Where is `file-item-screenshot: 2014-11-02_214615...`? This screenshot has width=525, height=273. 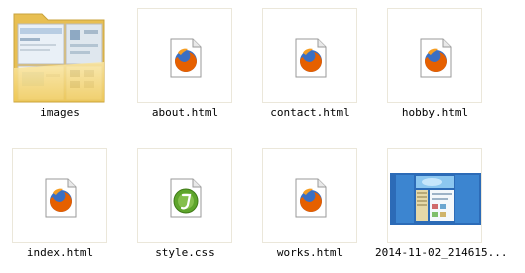 file-item-screenshot: 2014-11-02_214615... is located at coordinates (441, 205).